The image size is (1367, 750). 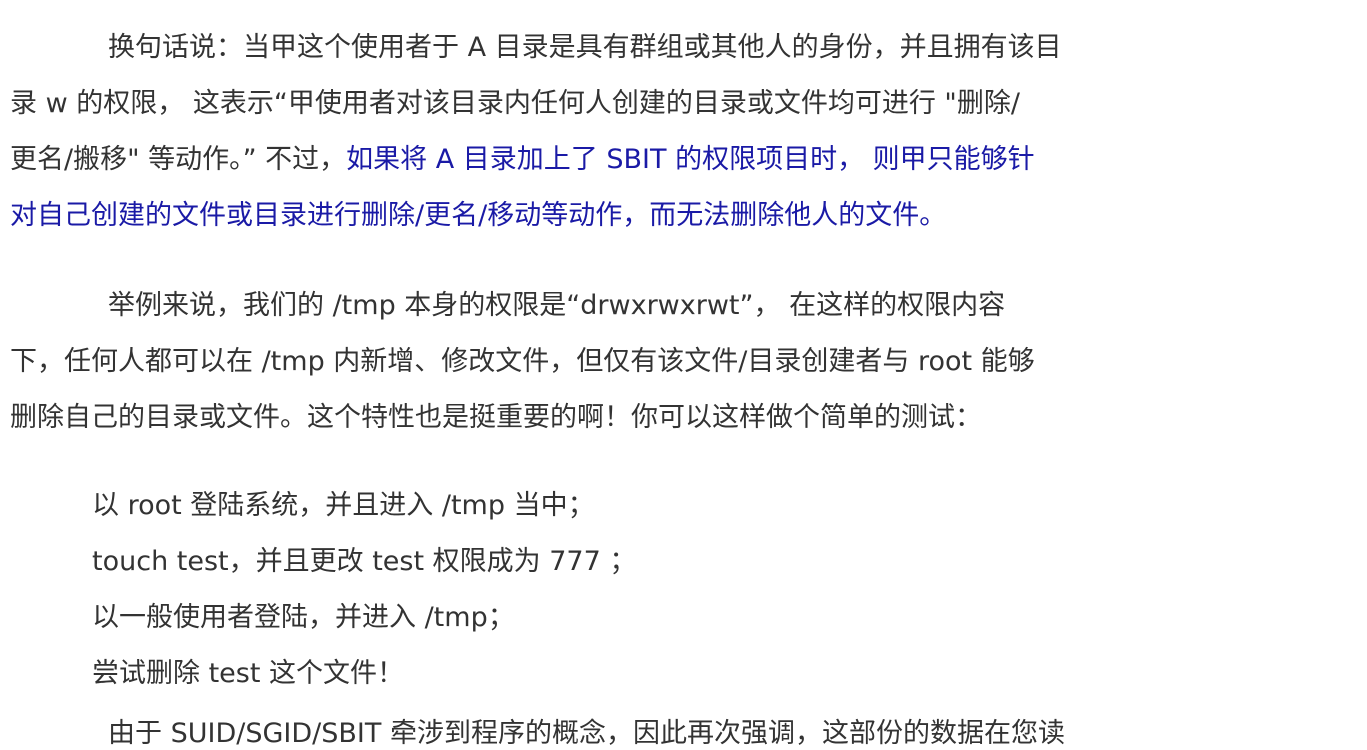 I want to click on paragraph-text: 更名/搬移" 等动作。” 不过，, so click(x=178, y=159).